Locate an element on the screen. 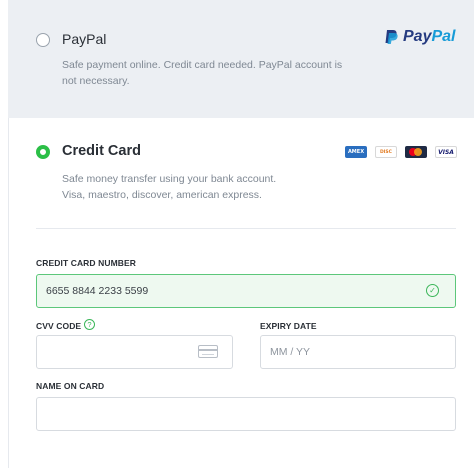 The width and height of the screenshot is (476, 468). card-back-icon is located at coordinates (208, 351).